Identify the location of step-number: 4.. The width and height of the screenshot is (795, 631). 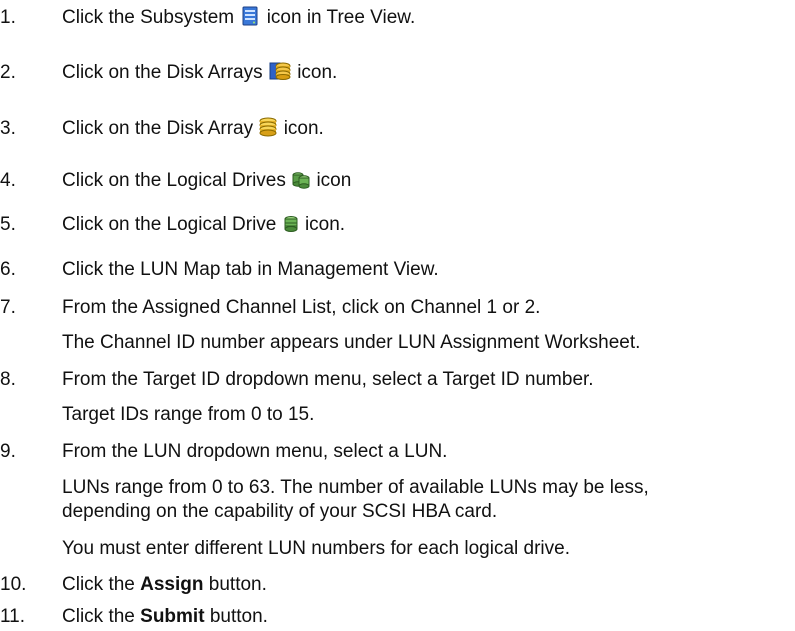
(8, 180).